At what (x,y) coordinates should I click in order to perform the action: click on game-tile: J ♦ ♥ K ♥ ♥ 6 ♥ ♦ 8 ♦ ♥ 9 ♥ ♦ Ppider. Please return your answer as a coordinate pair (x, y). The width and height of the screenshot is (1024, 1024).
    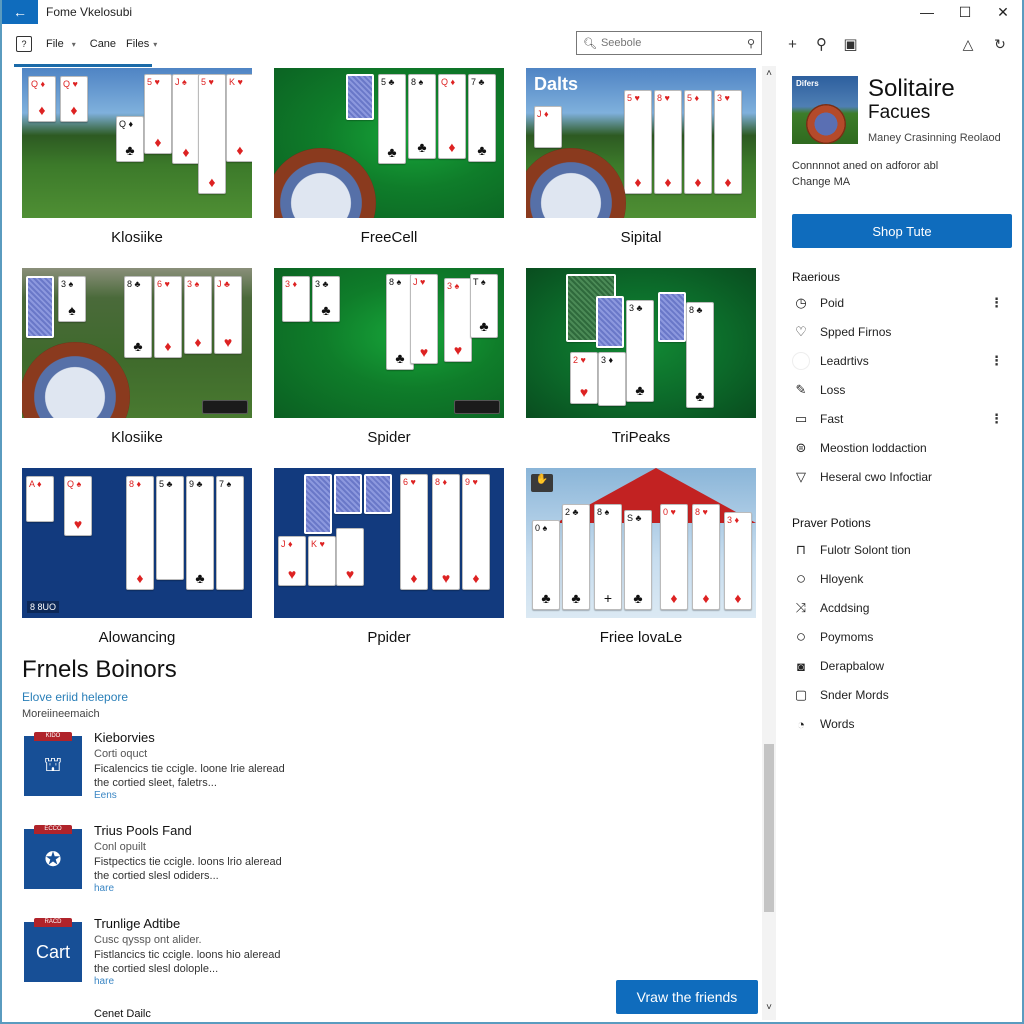
    Looking at the image, I should click on (389, 557).